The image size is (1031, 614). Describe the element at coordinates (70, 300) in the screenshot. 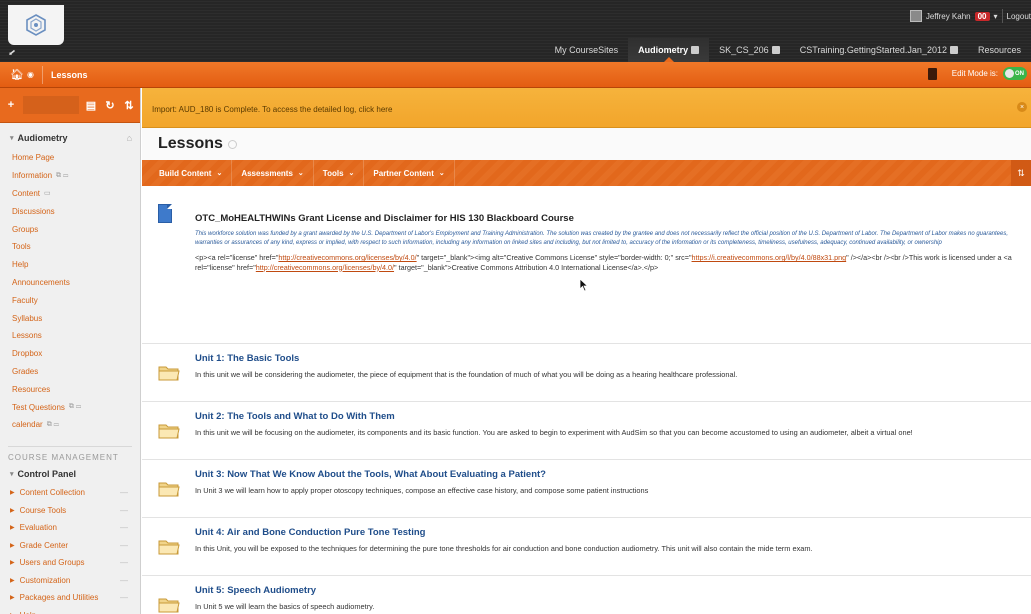

I see `sidebar-item-faculty: Faculty` at that location.